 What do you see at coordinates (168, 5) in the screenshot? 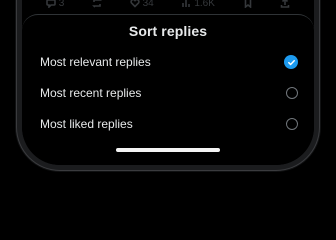
I see `tweet-action-row: 3 34 1.6K` at bounding box center [168, 5].